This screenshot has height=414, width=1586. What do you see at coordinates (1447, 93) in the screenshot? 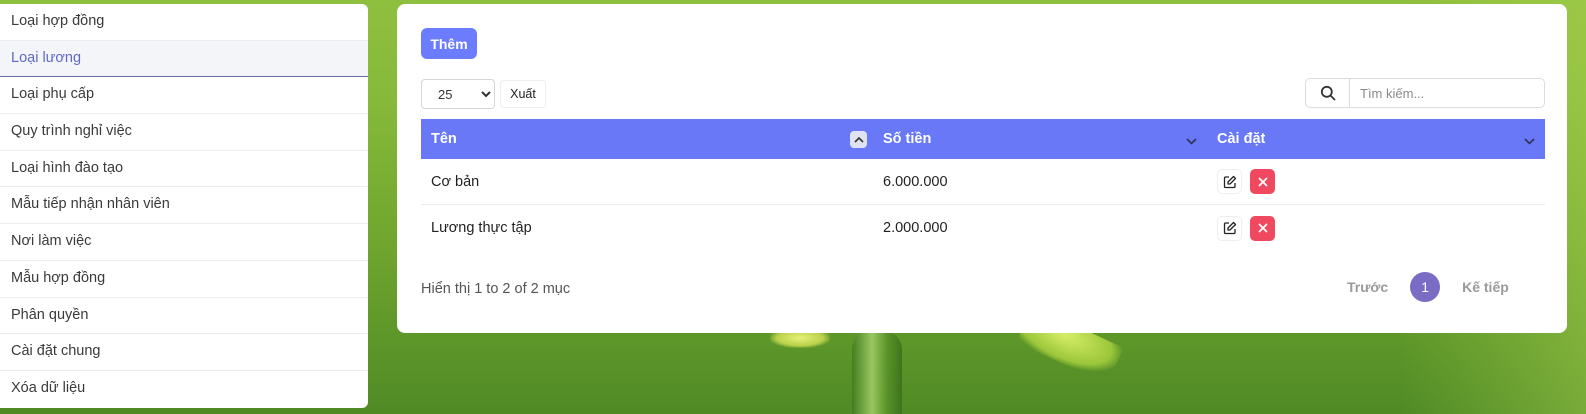
I see `search-input` at bounding box center [1447, 93].